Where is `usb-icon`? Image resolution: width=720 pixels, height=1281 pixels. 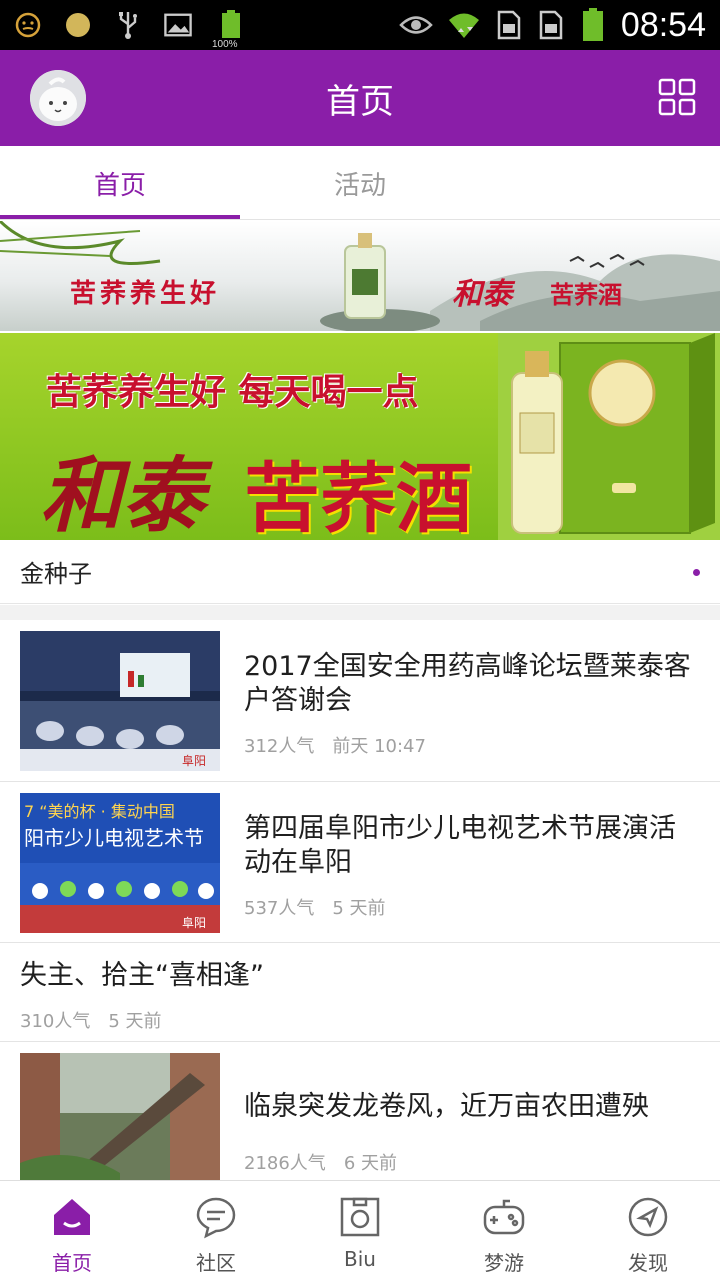 usb-icon is located at coordinates (128, 25).